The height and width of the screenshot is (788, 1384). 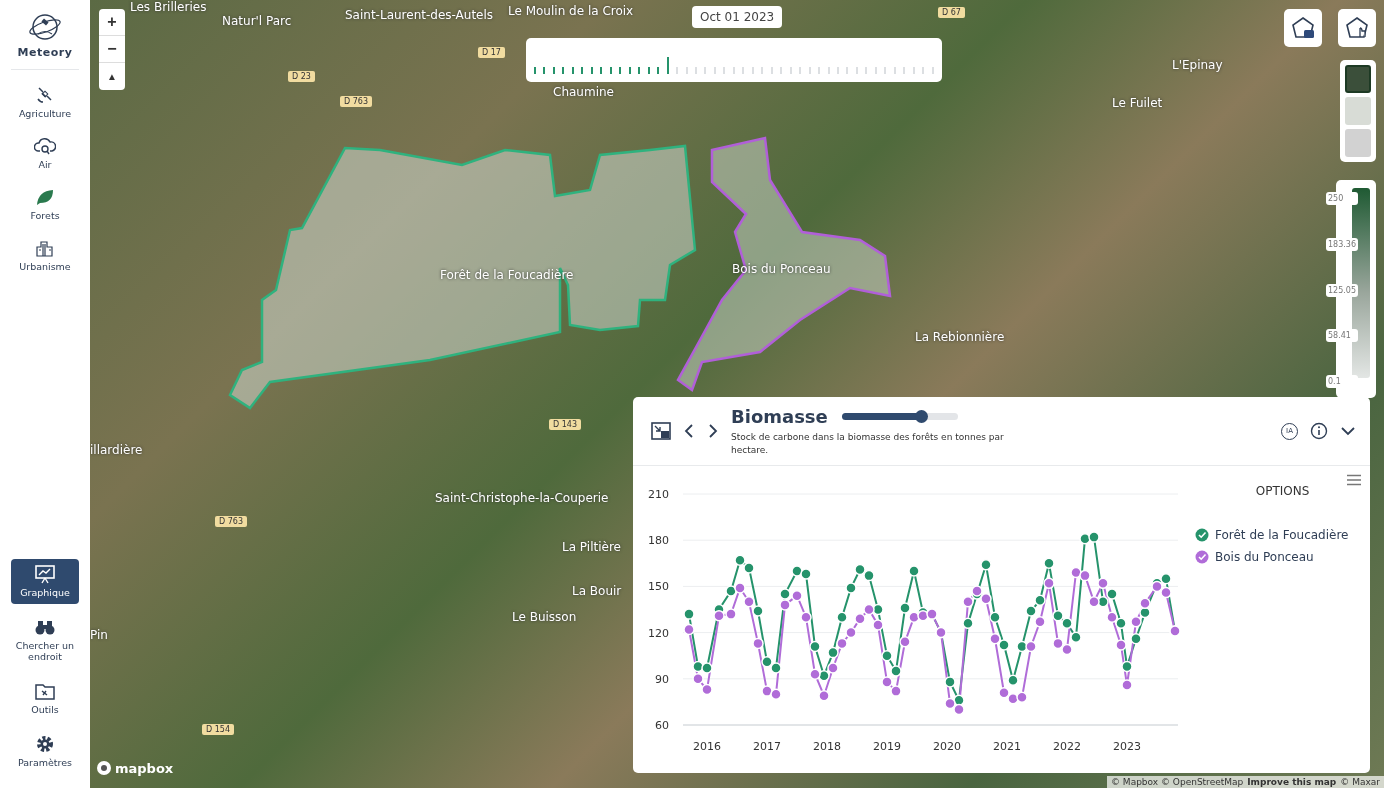 I want to click on options-label: OPTIONS, so click(x=1282, y=491).